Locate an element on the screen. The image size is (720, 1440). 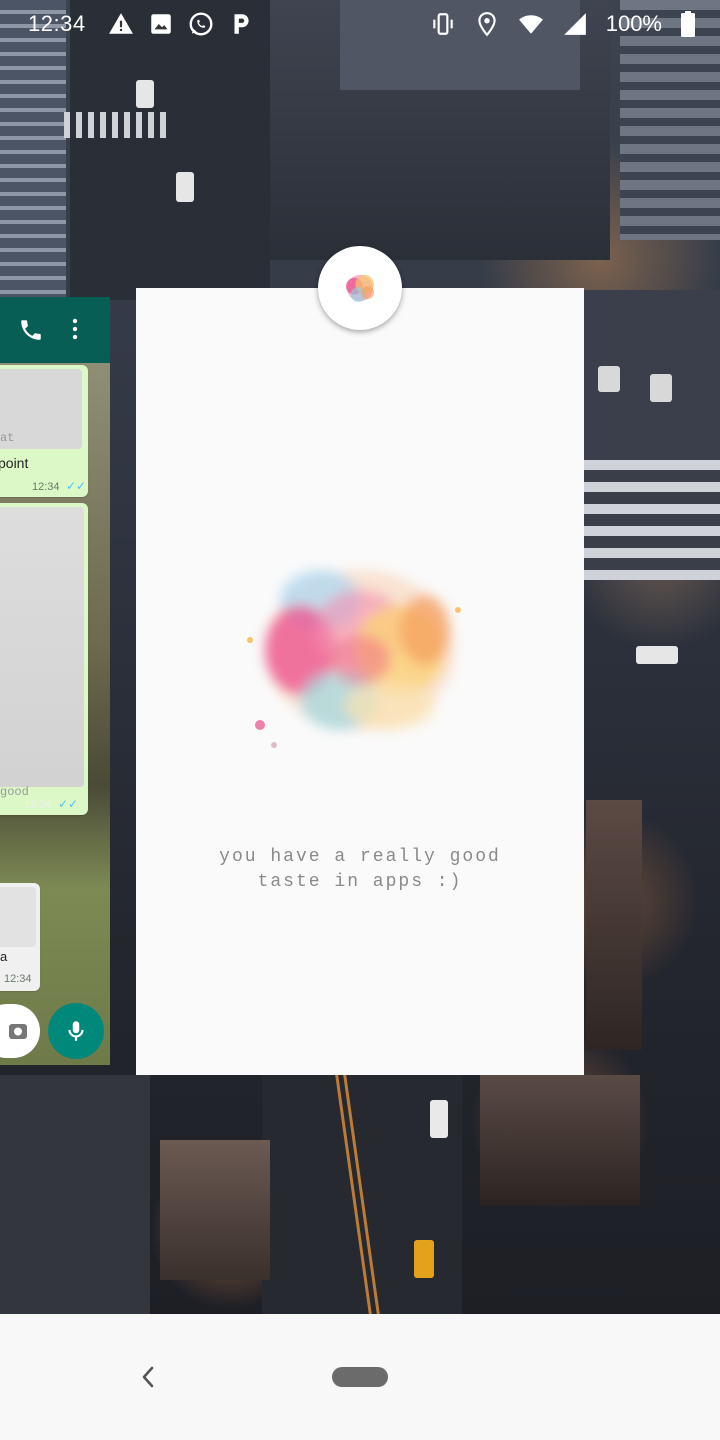
parking-icon is located at coordinates (241, 24).